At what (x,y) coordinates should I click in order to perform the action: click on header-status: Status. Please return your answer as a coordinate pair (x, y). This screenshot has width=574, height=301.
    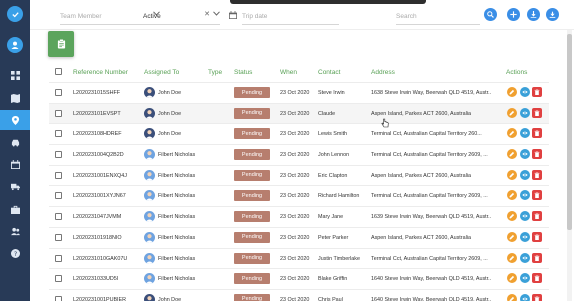
    Looking at the image, I should click on (243, 72).